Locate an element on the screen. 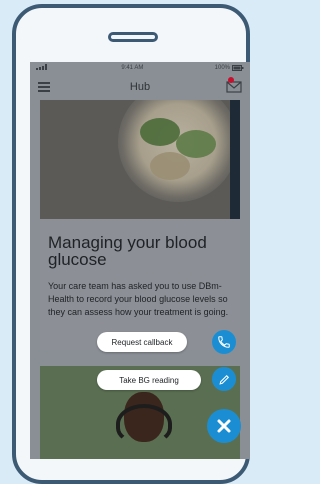 The width and height of the screenshot is (320, 484). notification-dot is located at coordinates (231, 80).